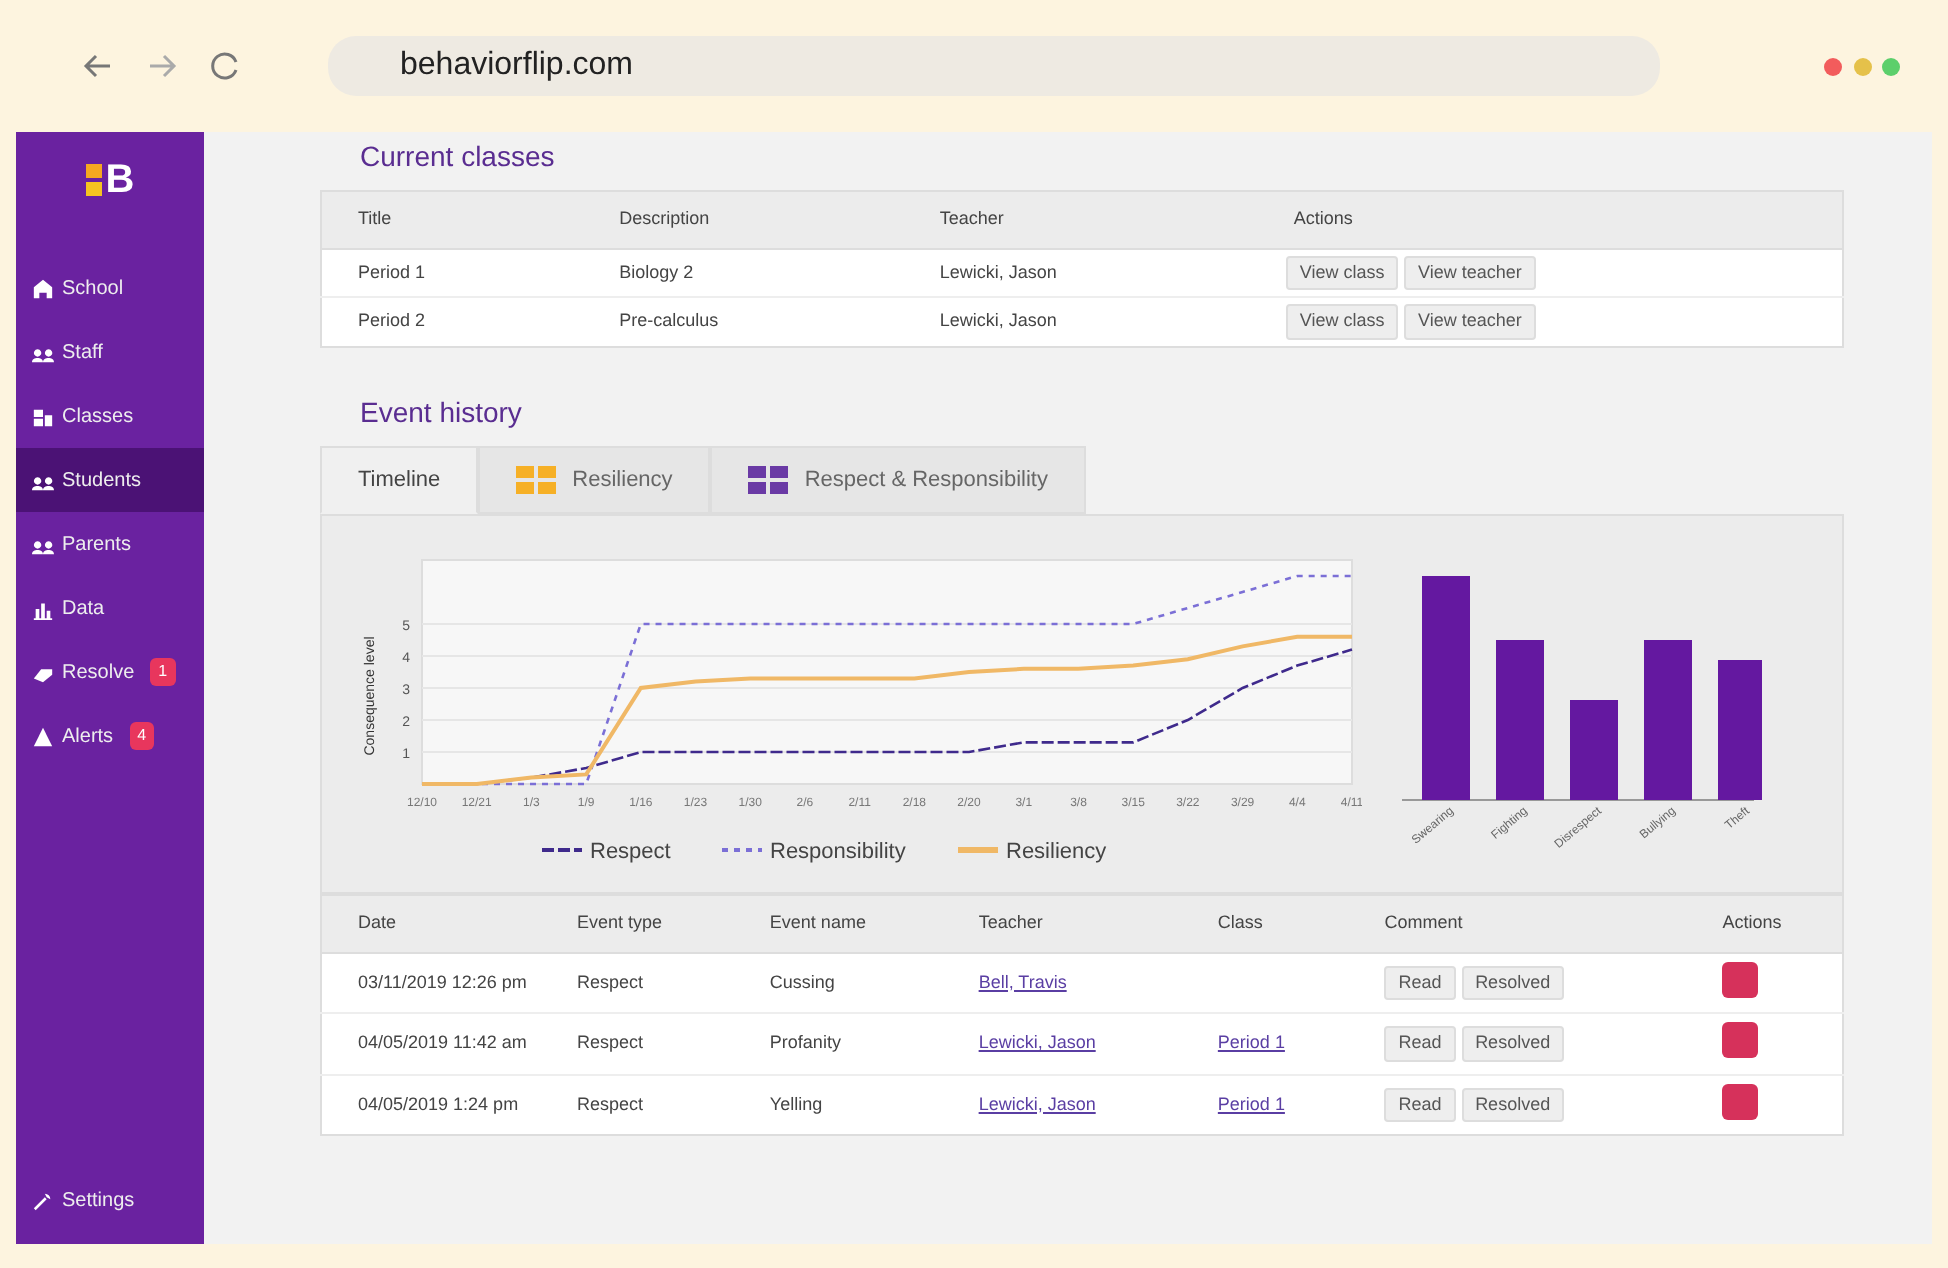 This screenshot has width=1948, height=1268. Describe the element at coordinates (110, 352) in the screenshot. I see `sidebar-item: Staff` at that location.